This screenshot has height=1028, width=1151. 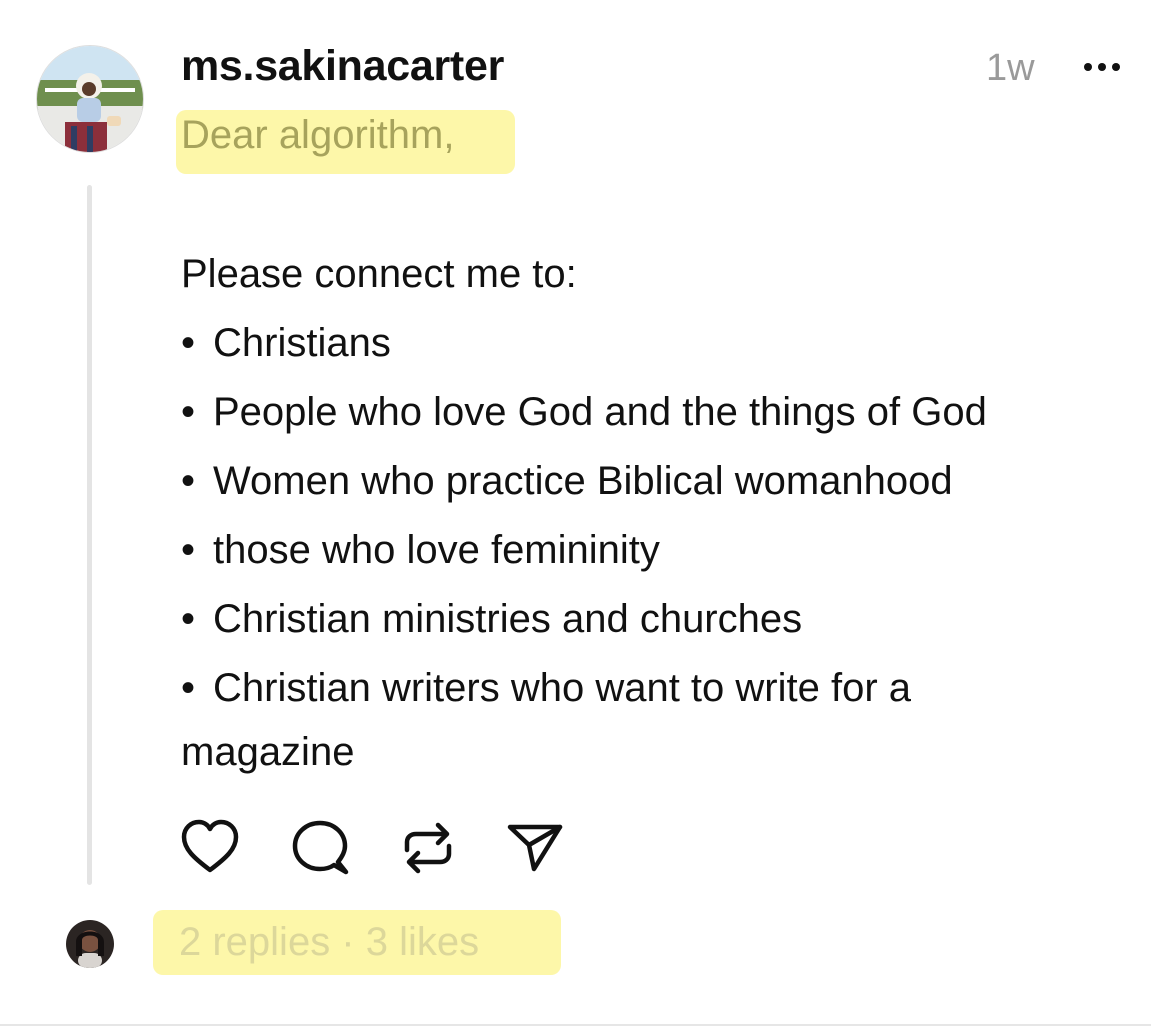 What do you see at coordinates (379, 274) in the screenshot?
I see `post-intro: Please connect me to:` at bounding box center [379, 274].